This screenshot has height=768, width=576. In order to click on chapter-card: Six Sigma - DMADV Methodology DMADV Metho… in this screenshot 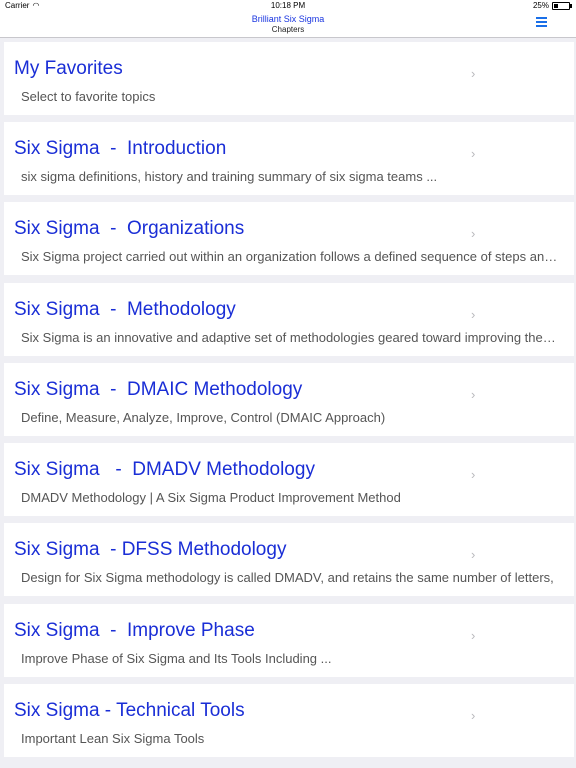, I will do `click(289, 479)`.